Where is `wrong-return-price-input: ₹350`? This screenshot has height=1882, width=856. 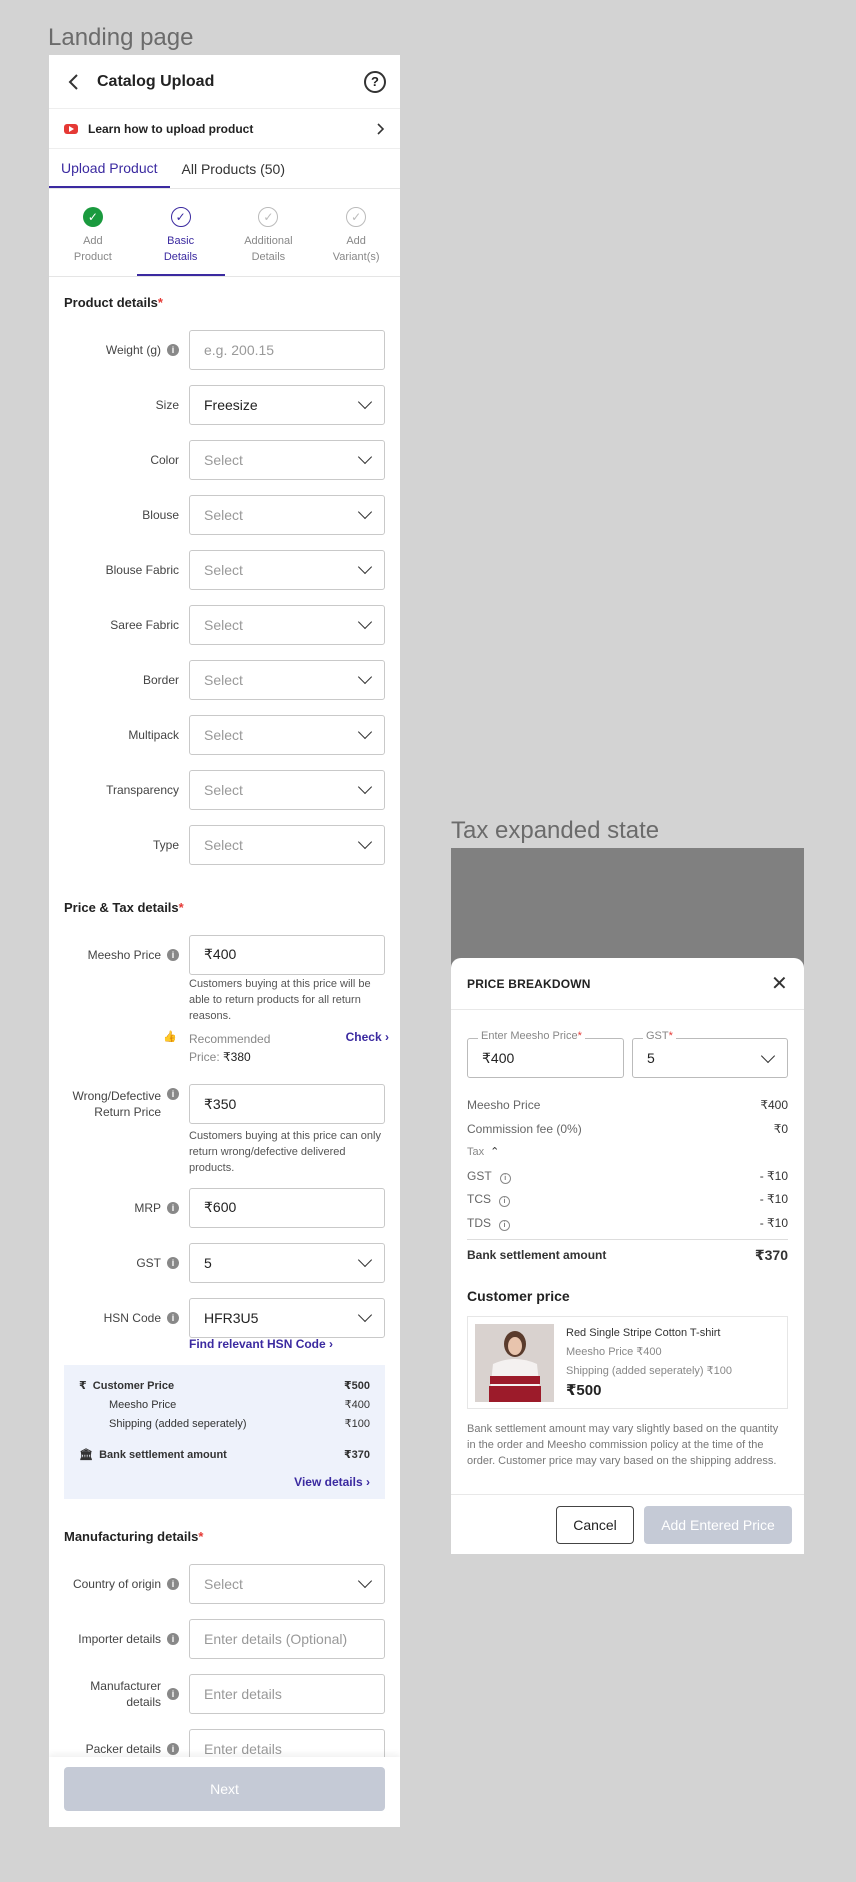 wrong-return-price-input: ₹350 is located at coordinates (287, 1104).